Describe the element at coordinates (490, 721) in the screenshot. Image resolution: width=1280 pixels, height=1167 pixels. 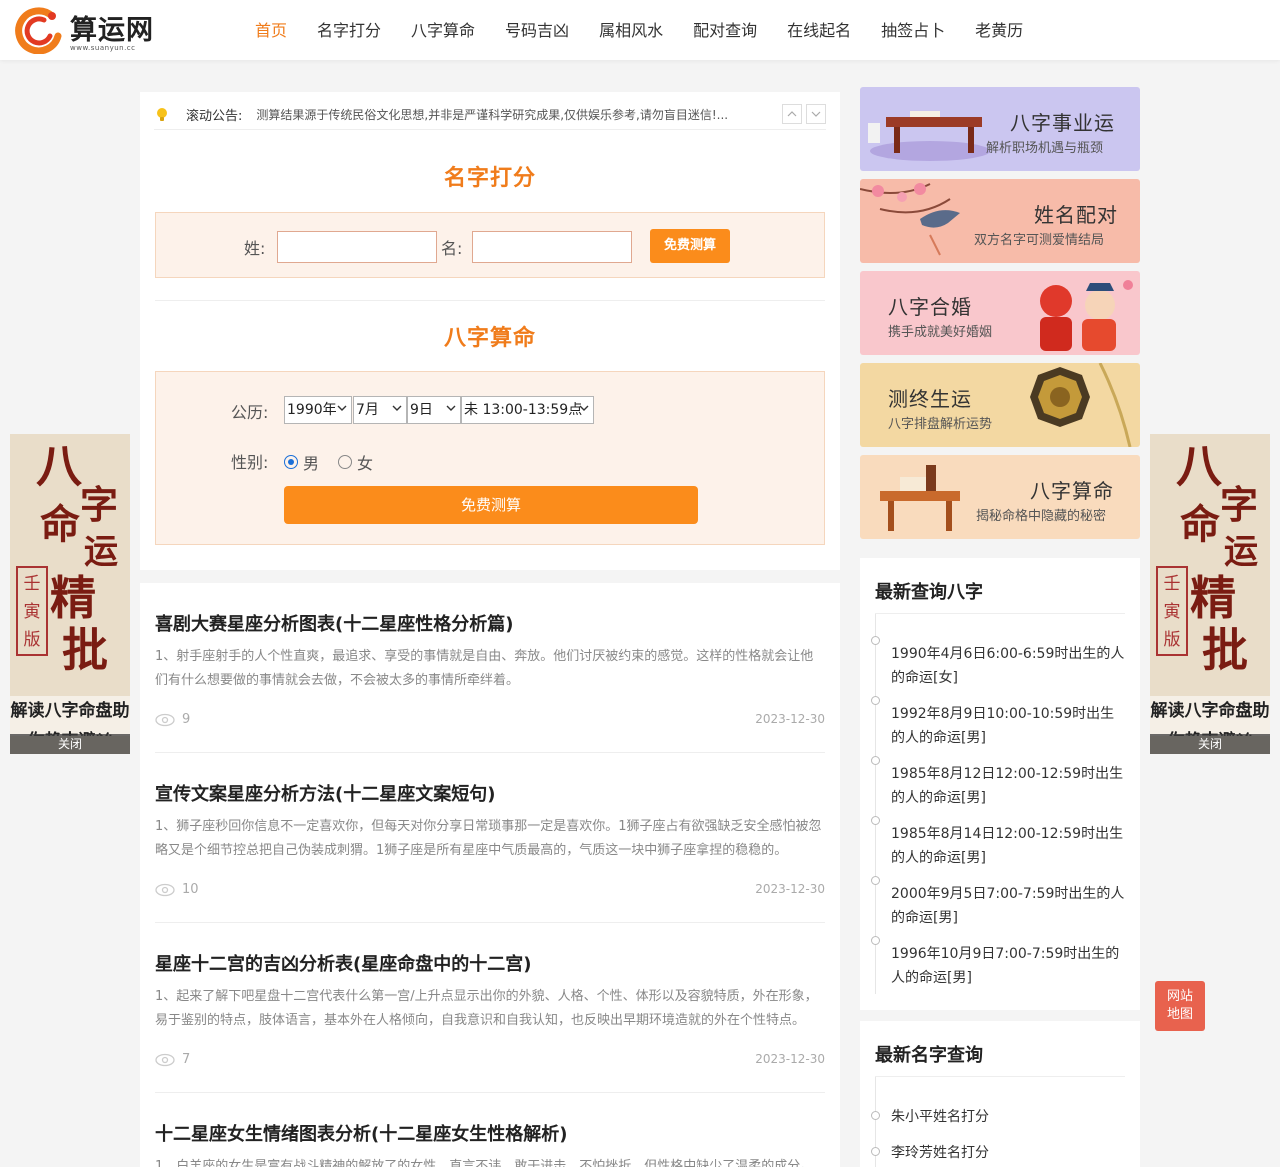
I see `article-meta: 9 2023-12-30` at that location.